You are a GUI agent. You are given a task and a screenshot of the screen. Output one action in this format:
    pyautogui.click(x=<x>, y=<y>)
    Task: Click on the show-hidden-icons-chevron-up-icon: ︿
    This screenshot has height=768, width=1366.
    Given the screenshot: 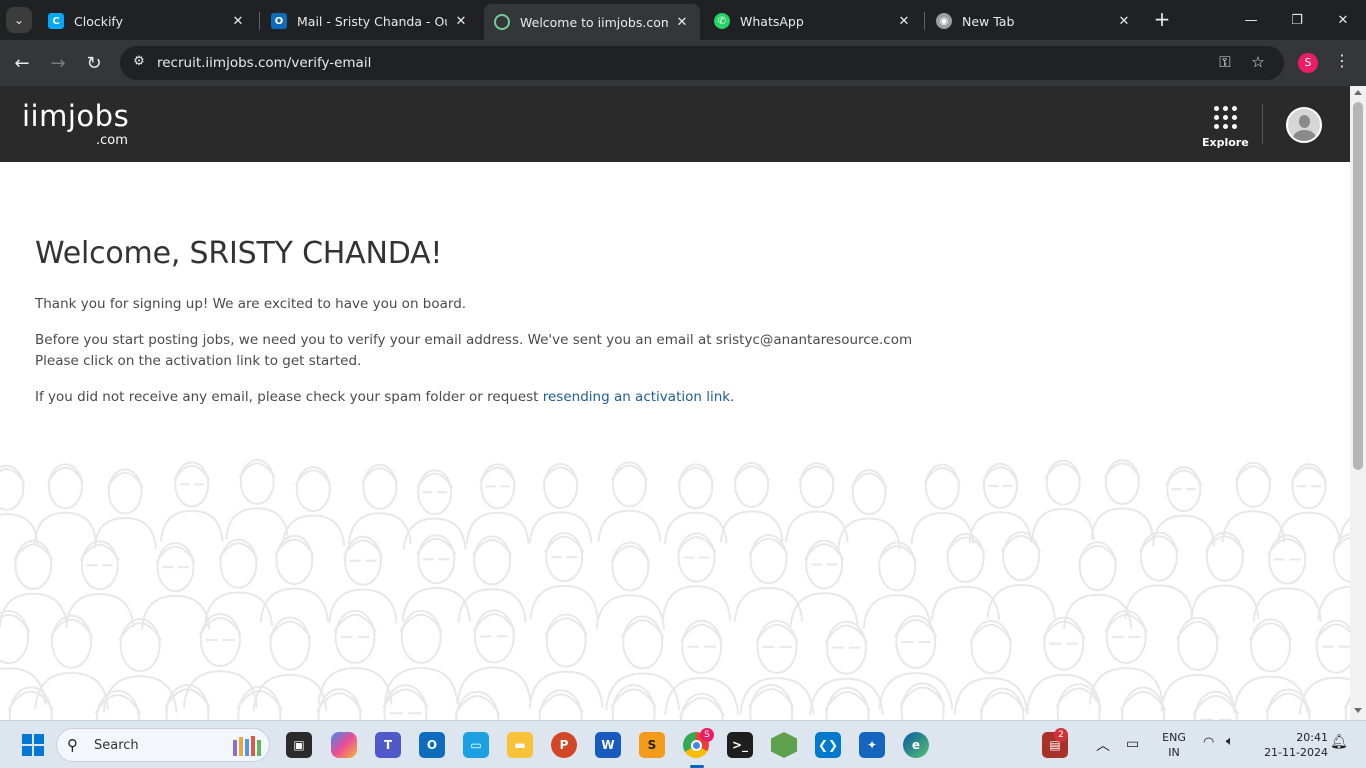 What is the action you would take?
    pyautogui.click(x=1103, y=745)
    